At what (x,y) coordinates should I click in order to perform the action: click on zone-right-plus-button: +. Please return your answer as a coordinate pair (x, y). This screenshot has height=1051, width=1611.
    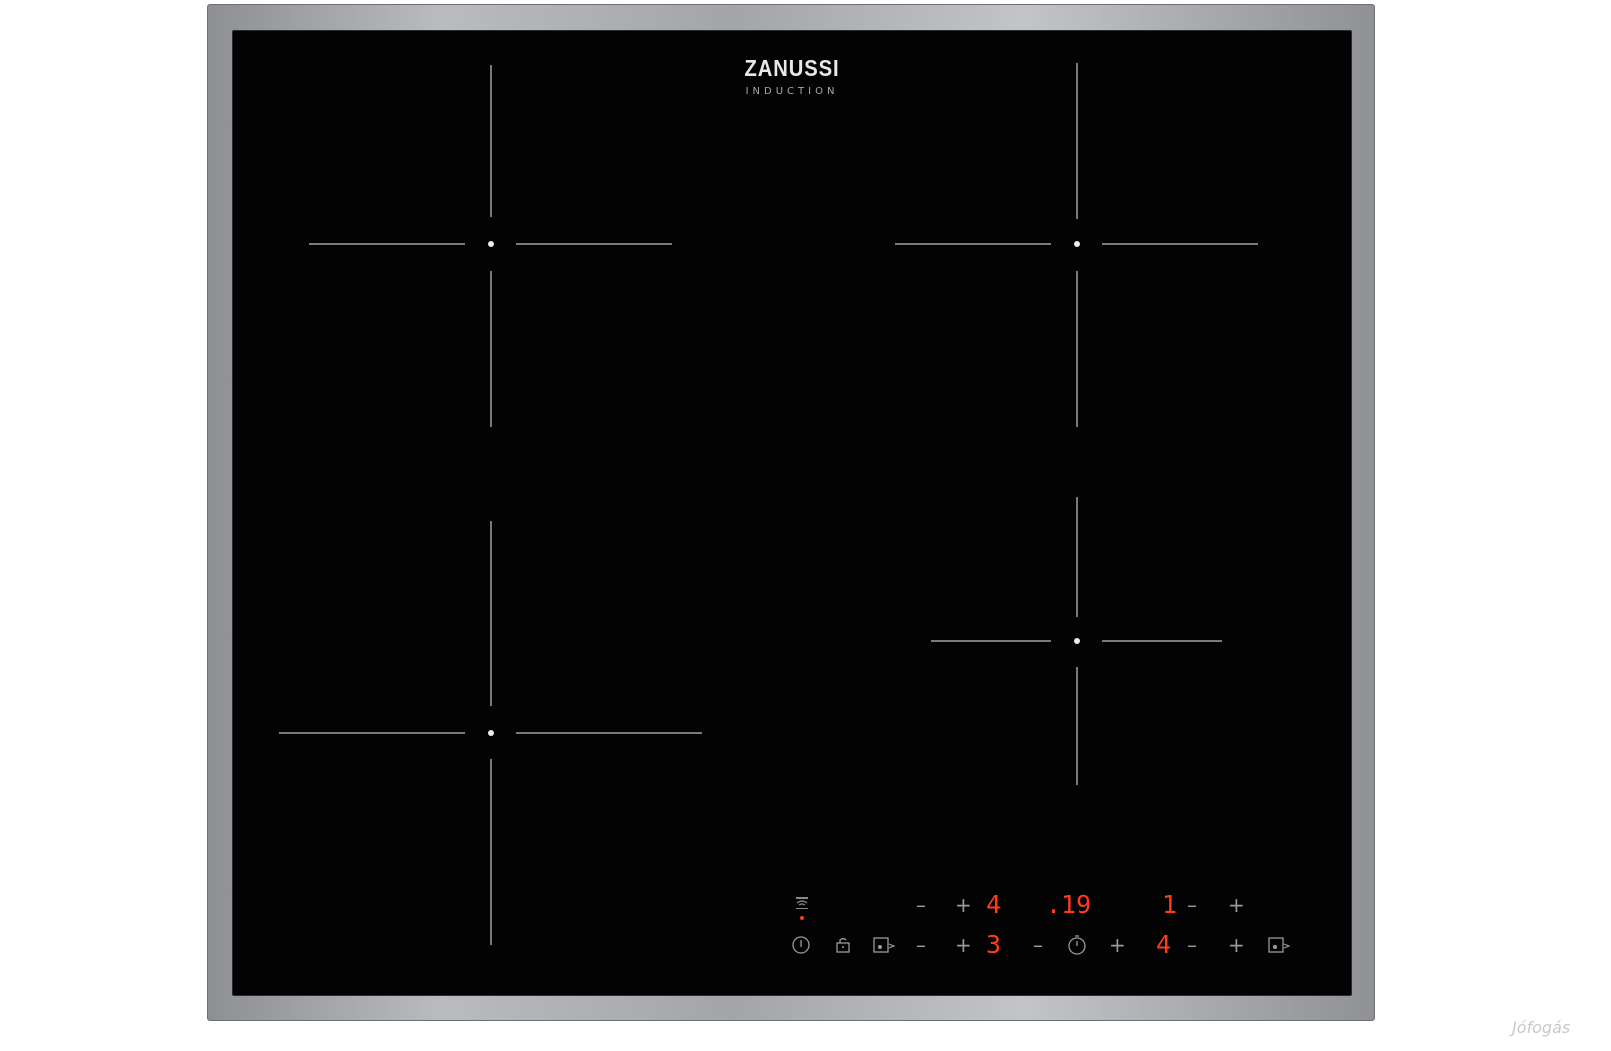
    Looking at the image, I should click on (1236, 905).